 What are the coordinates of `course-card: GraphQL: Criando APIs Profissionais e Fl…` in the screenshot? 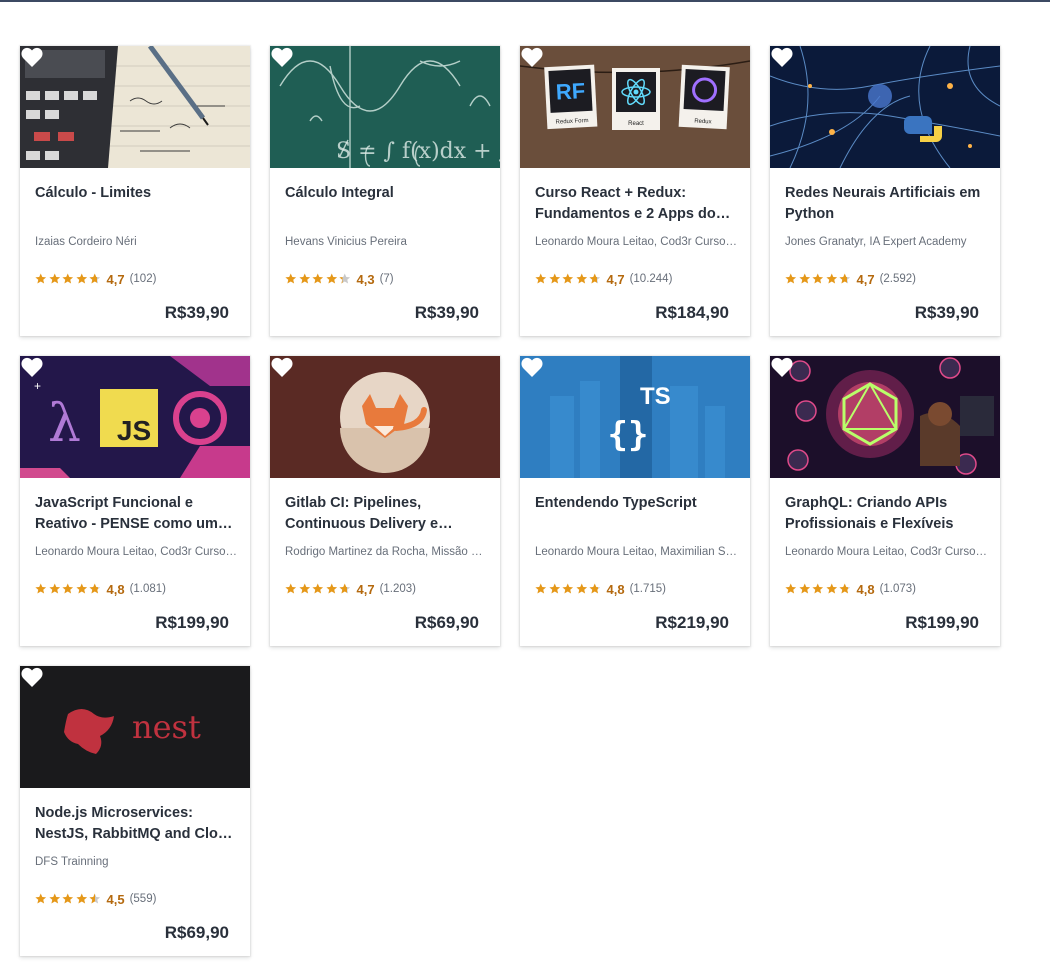 It's located at (885, 501).